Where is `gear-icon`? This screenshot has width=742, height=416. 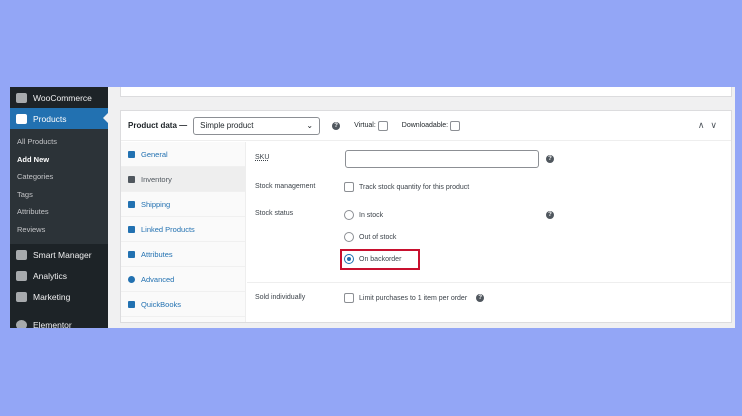 gear-icon is located at coordinates (131, 279).